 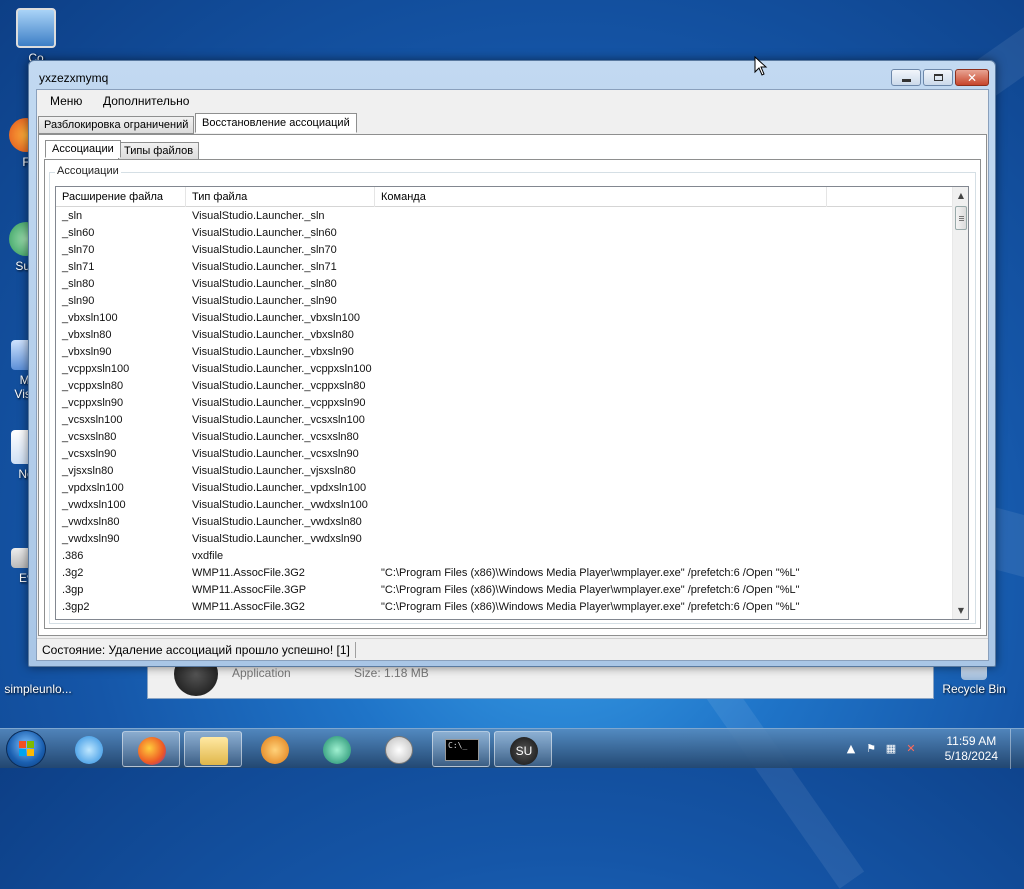 I want to click on cell-file-type: VisualStudio.Launcher._sln, so click(x=258, y=216).